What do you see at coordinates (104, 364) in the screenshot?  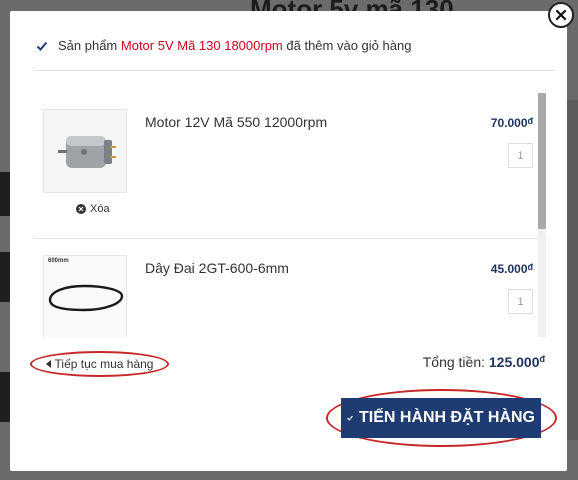 I see `continue-label: Tiếp tục mua hàng` at bounding box center [104, 364].